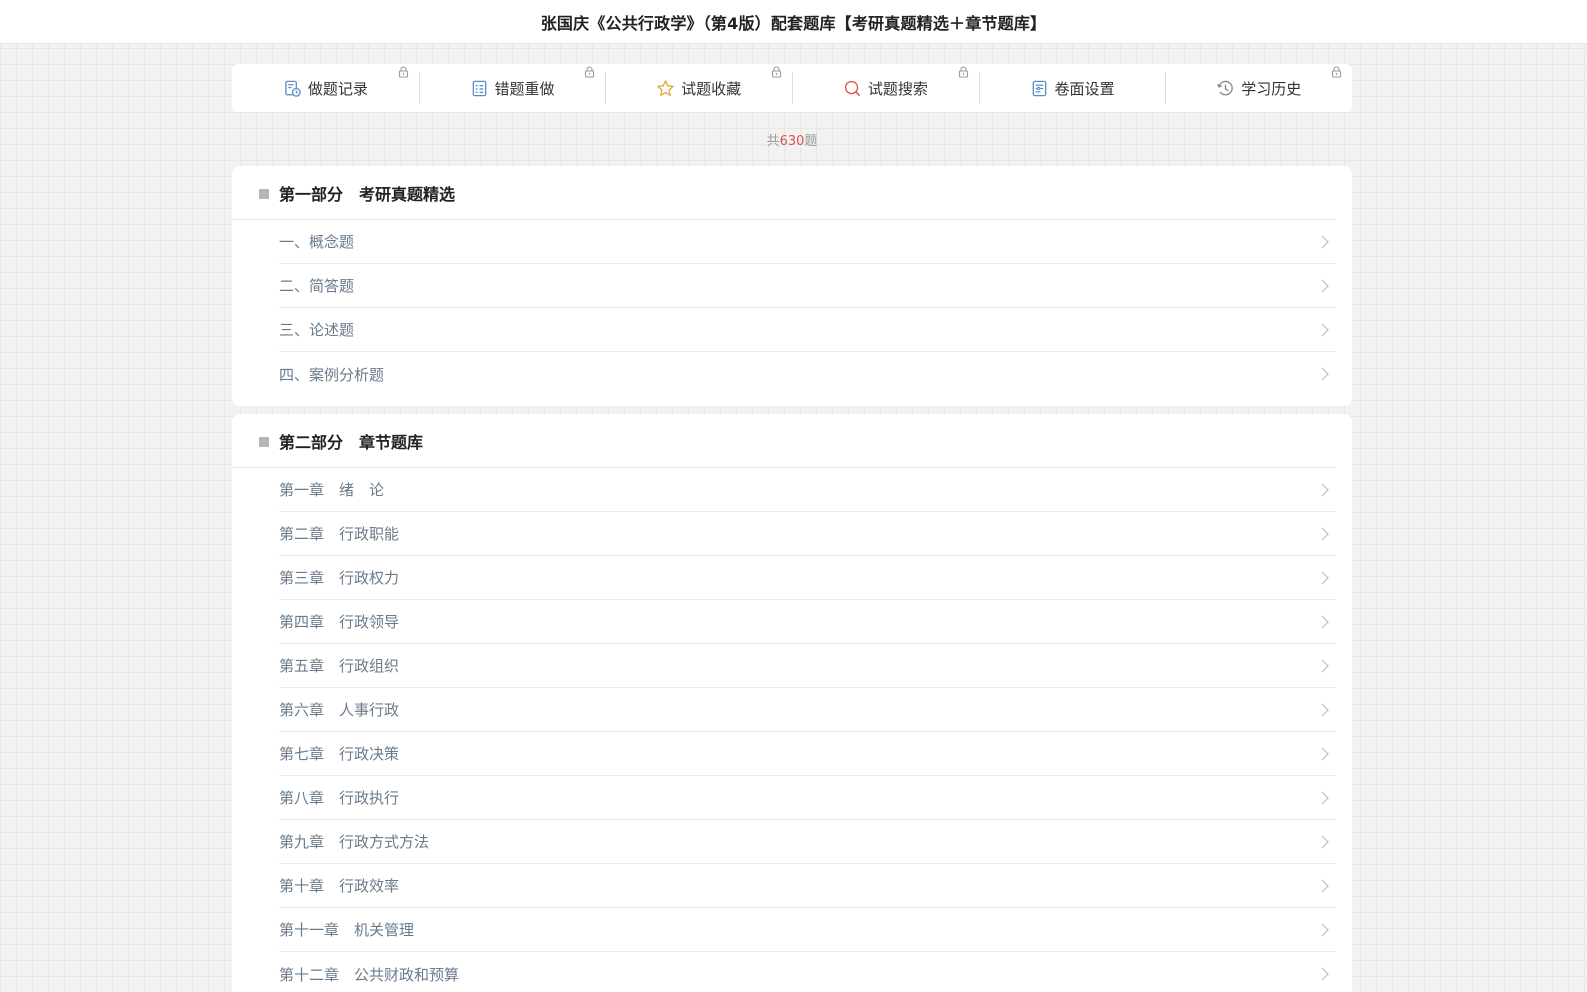 The image size is (1587, 992). What do you see at coordinates (339, 710) in the screenshot?
I see `list-item-label: 第六章 人事行政` at bounding box center [339, 710].